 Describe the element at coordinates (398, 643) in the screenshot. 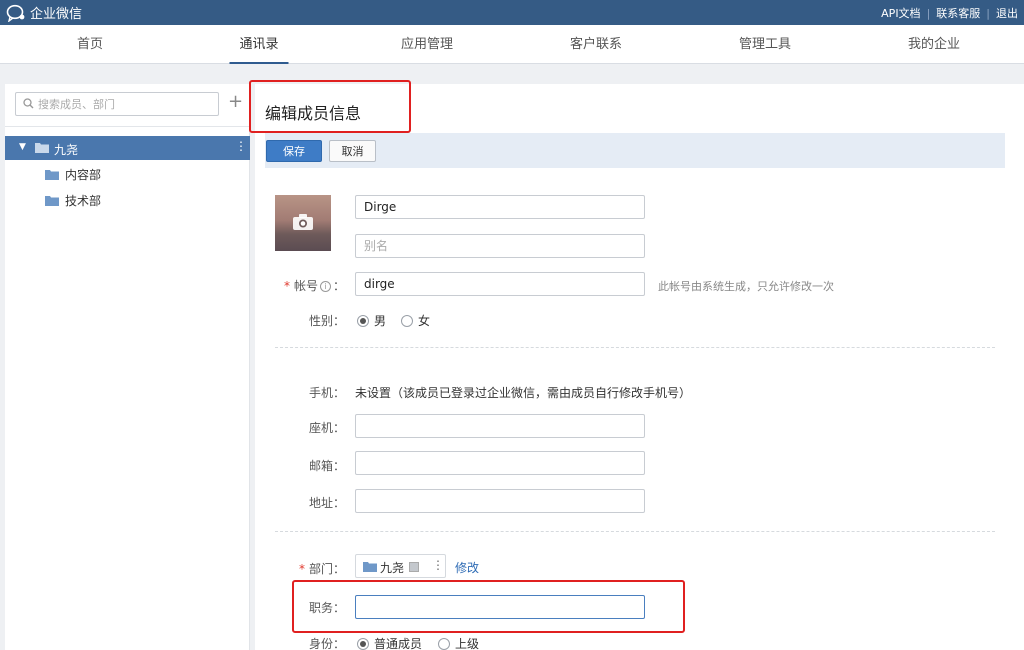

I see `identity-normal-label: 普通成员` at that location.